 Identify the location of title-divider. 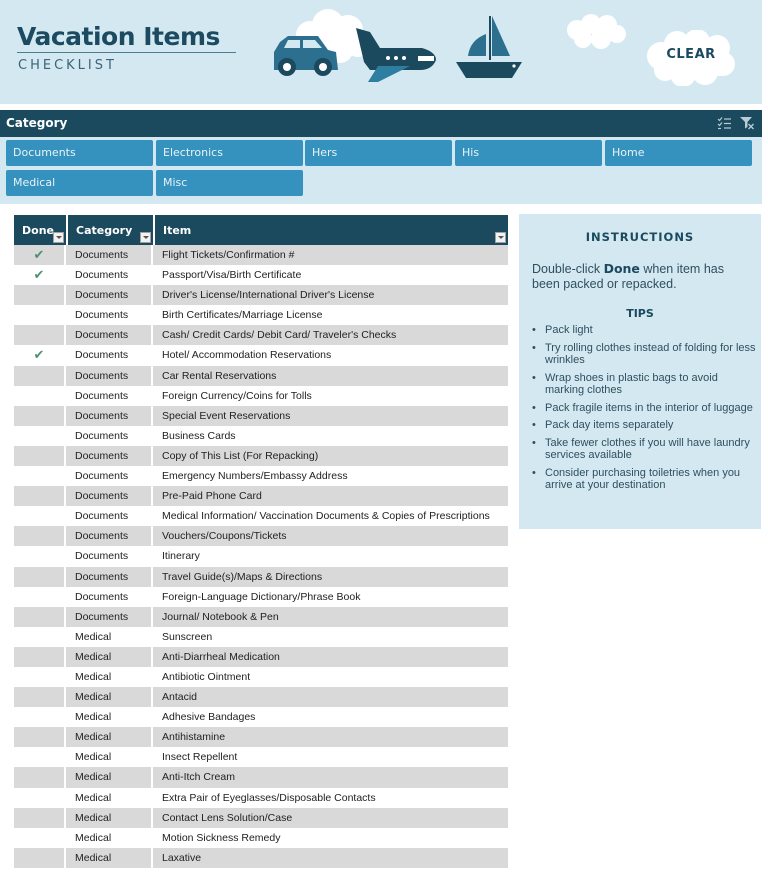
(126, 52).